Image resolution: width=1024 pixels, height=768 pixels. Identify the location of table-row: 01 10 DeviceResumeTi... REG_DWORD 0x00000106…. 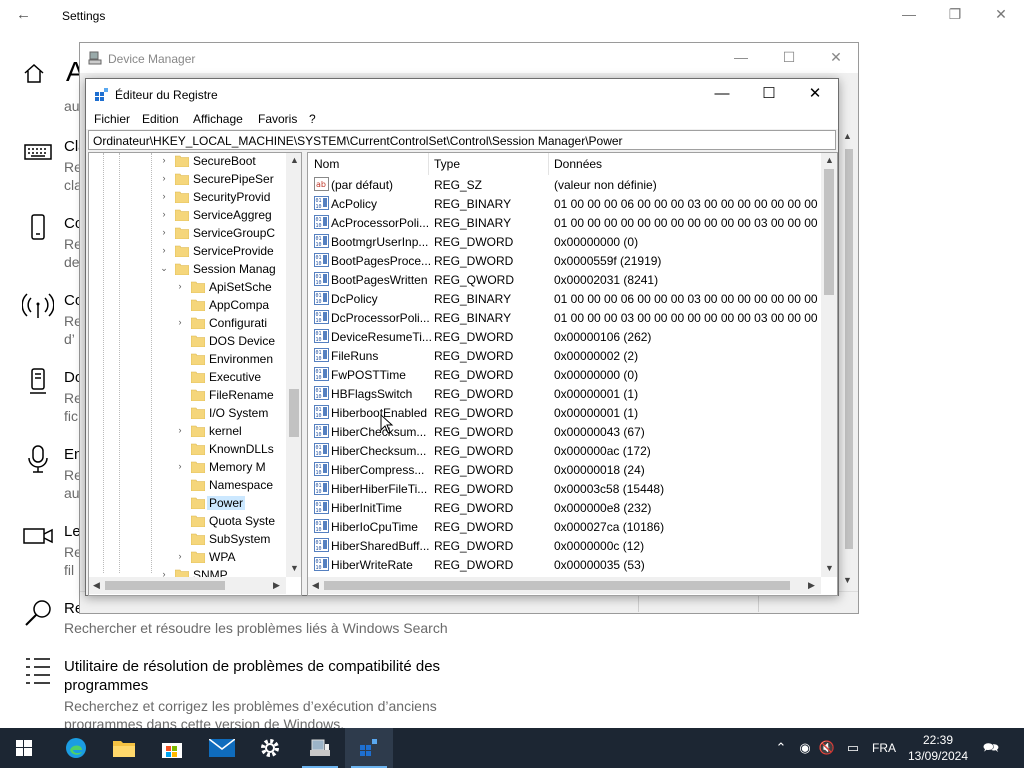
(564, 336).